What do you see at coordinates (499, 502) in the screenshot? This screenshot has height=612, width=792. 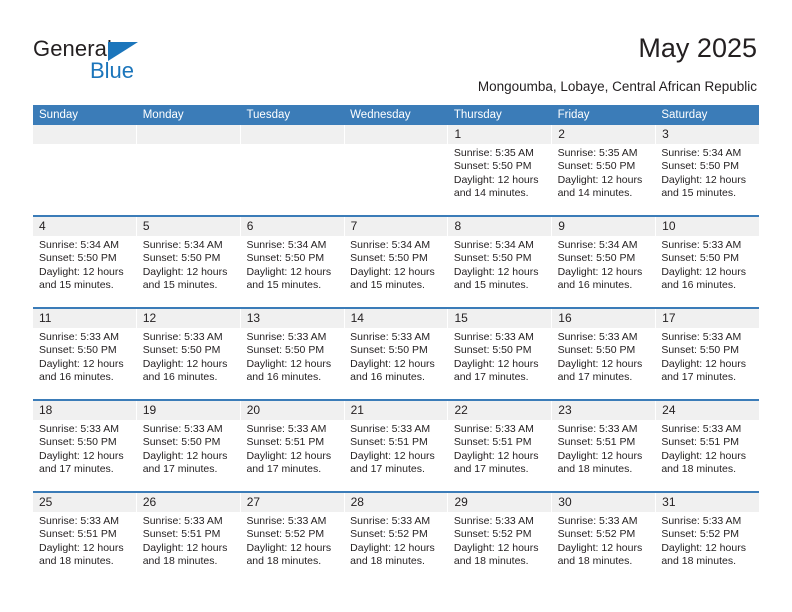 I see `day-number: 29` at bounding box center [499, 502].